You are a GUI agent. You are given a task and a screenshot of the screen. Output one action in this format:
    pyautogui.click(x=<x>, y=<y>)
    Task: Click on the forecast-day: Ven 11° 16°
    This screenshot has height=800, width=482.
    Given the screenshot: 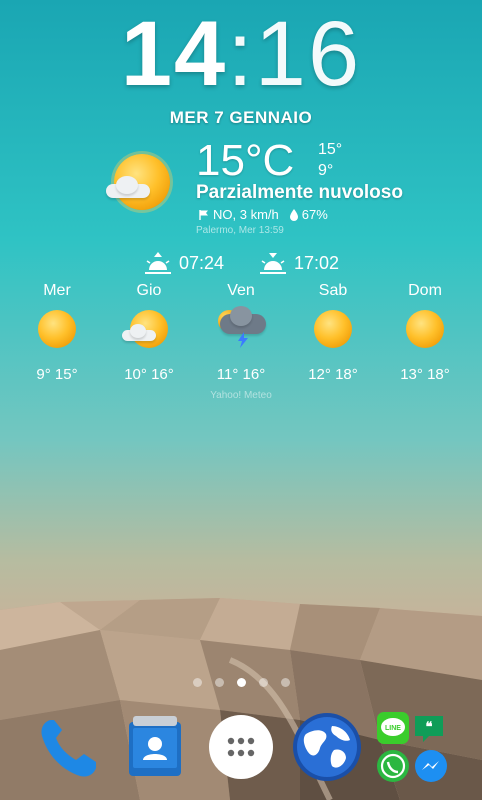 What is the action you would take?
    pyautogui.click(x=241, y=332)
    